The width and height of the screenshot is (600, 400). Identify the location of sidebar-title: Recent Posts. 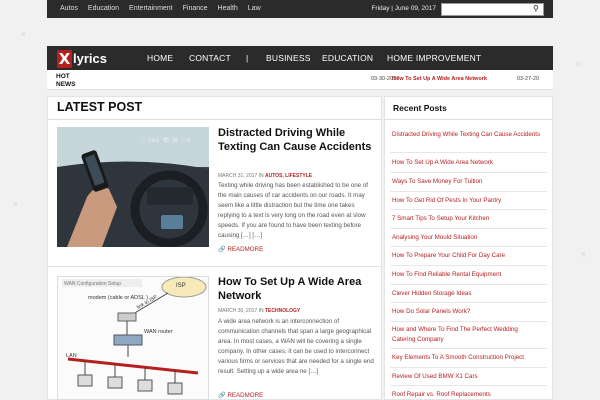
(420, 108).